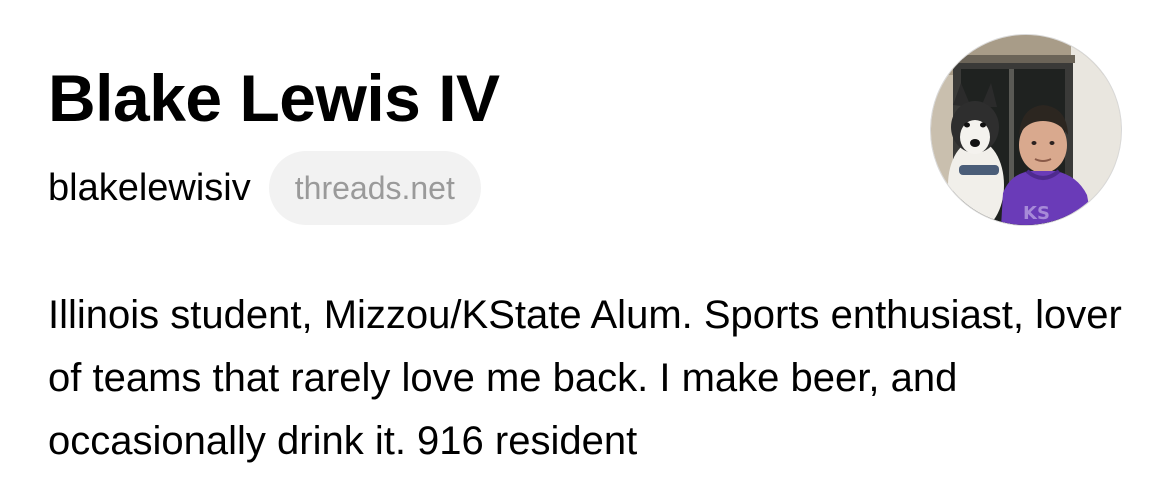 The width and height of the screenshot is (1170, 497). Describe the element at coordinates (274, 98) in the screenshot. I see `display-name: Blake Lewis IV` at that location.